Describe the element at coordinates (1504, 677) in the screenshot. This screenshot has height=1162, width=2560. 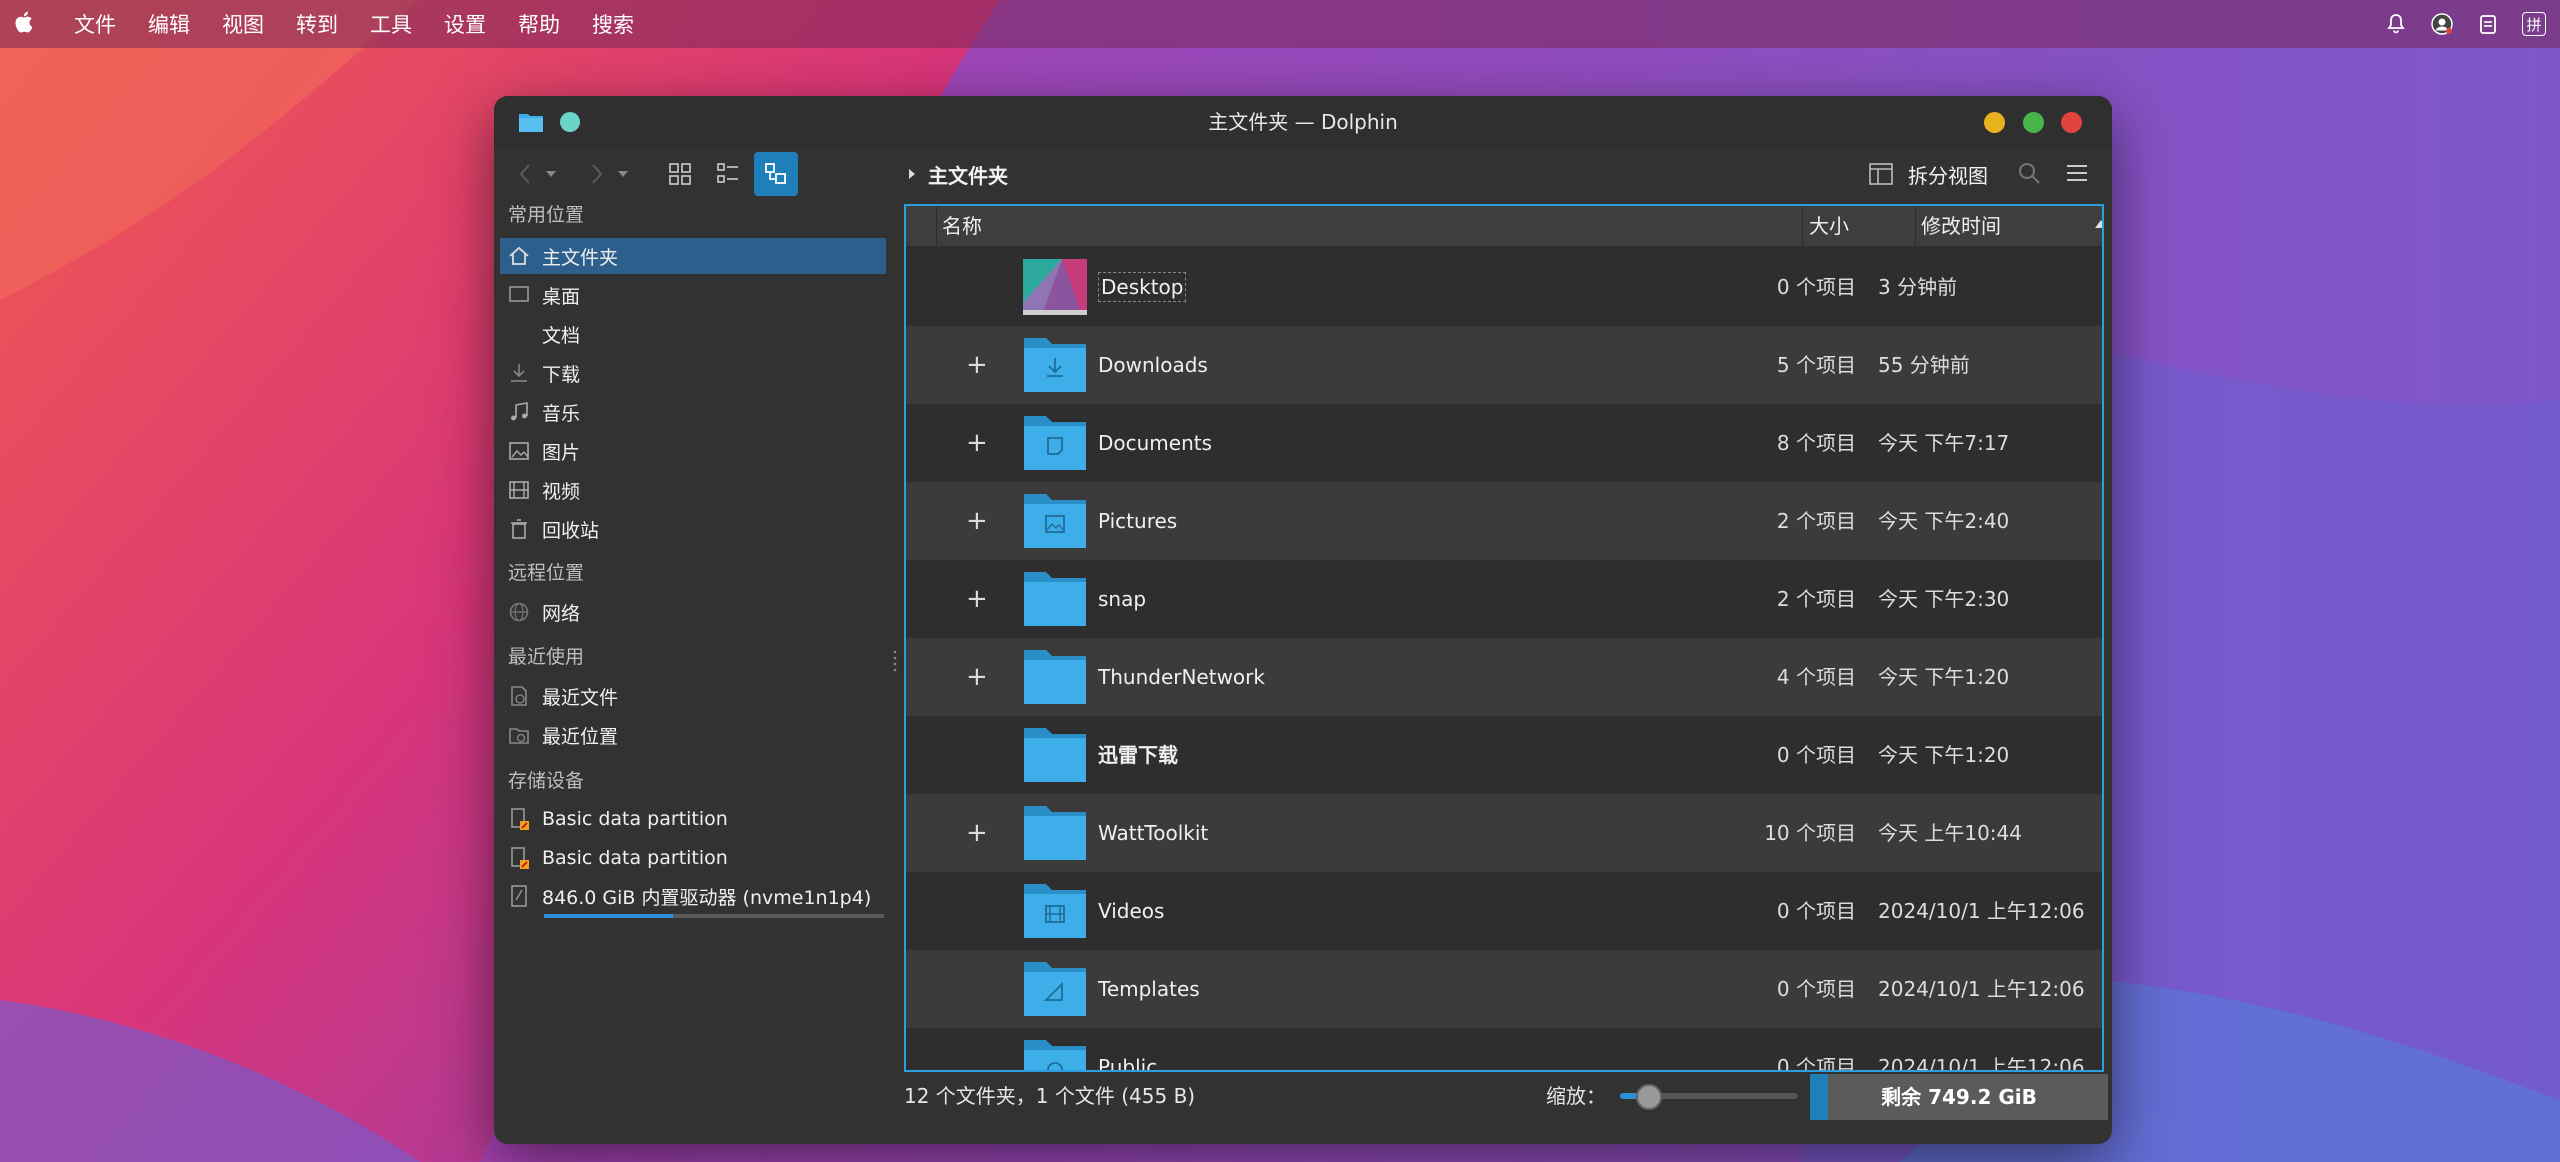
I see `table-row: + ThunderNetwork 4 个项目 今天 下午1:20` at that location.